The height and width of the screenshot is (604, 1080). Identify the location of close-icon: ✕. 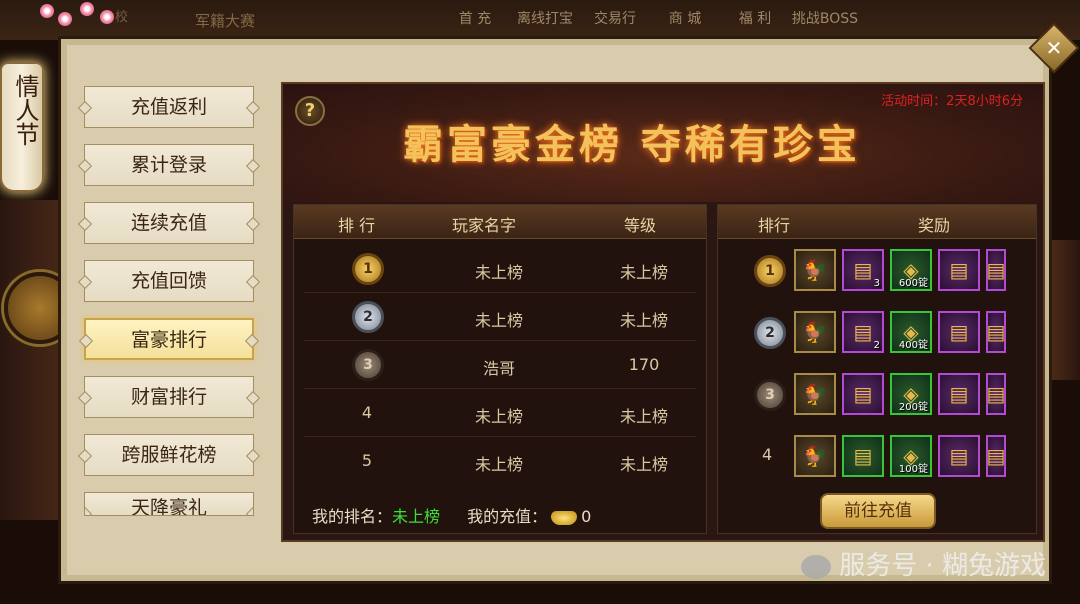
(1054, 48).